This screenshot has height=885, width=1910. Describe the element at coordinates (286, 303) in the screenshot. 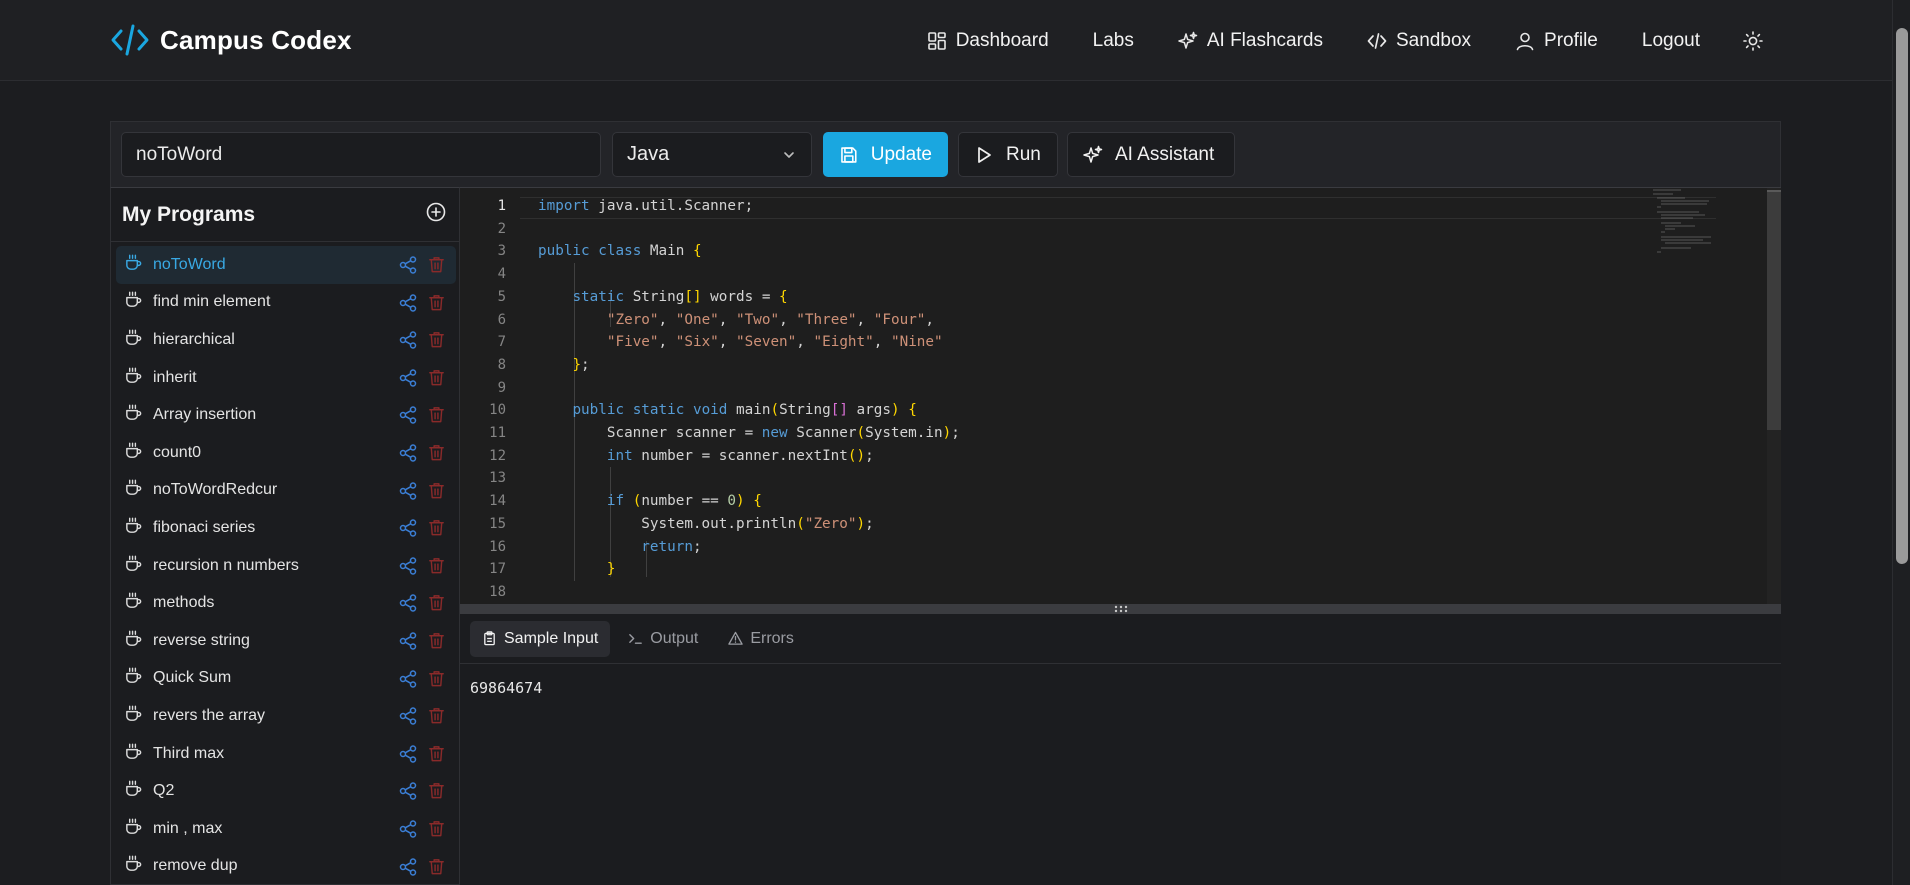

I see `program-item: find min element` at that location.